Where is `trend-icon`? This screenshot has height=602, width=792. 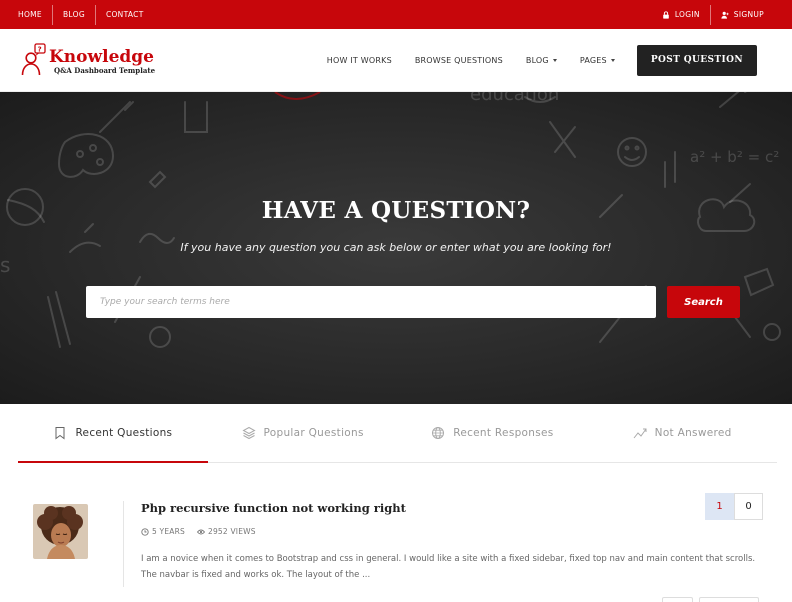
trend-icon is located at coordinates (640, 433).